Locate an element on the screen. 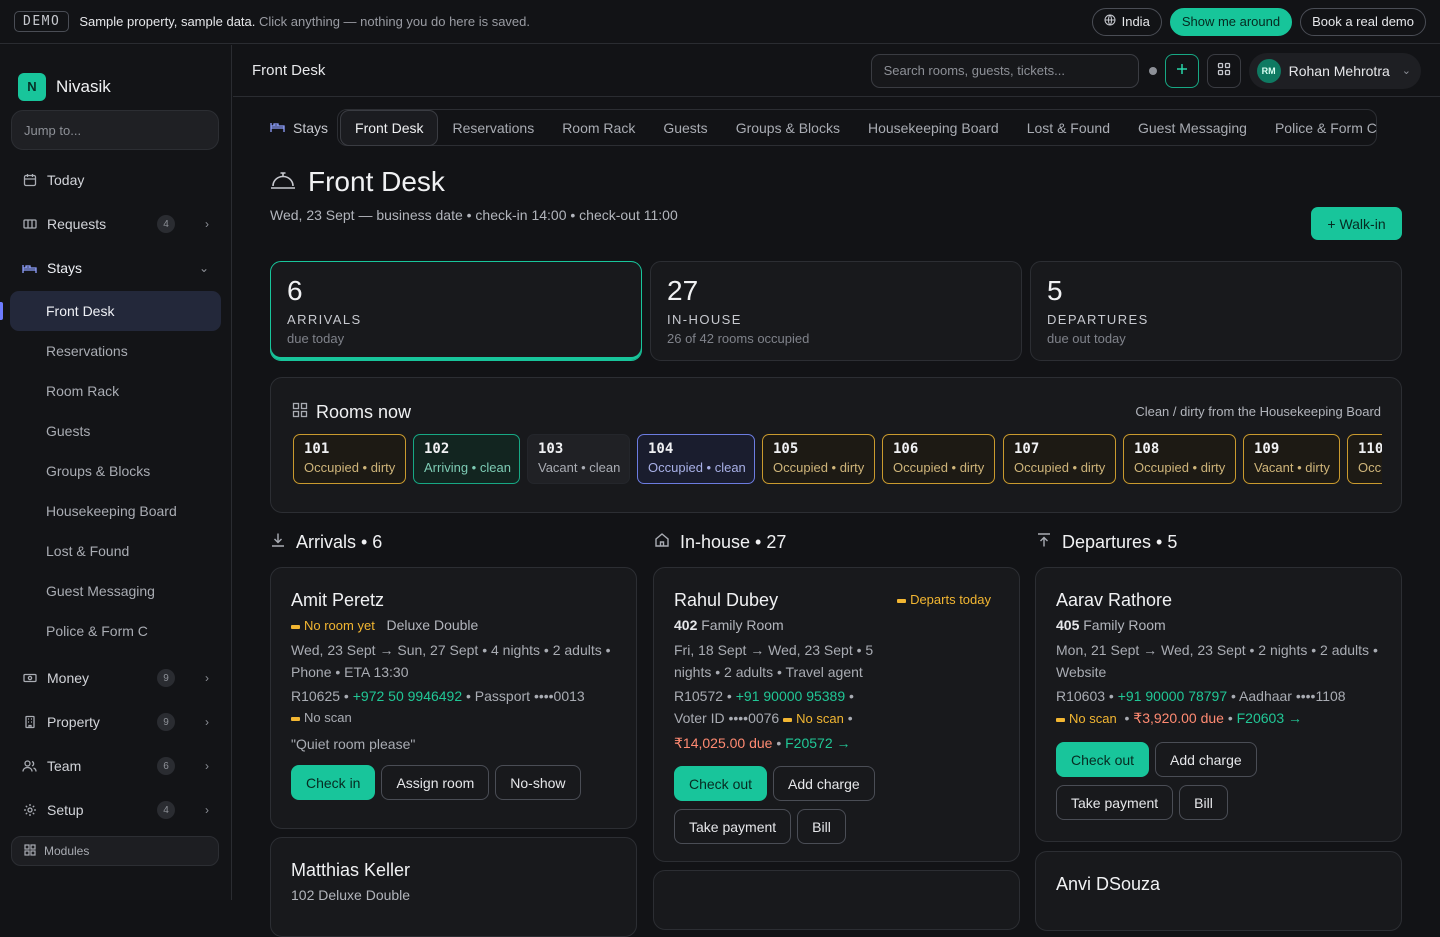  walk-in-button: + Walk-in is located at coordinates (1356, 223).